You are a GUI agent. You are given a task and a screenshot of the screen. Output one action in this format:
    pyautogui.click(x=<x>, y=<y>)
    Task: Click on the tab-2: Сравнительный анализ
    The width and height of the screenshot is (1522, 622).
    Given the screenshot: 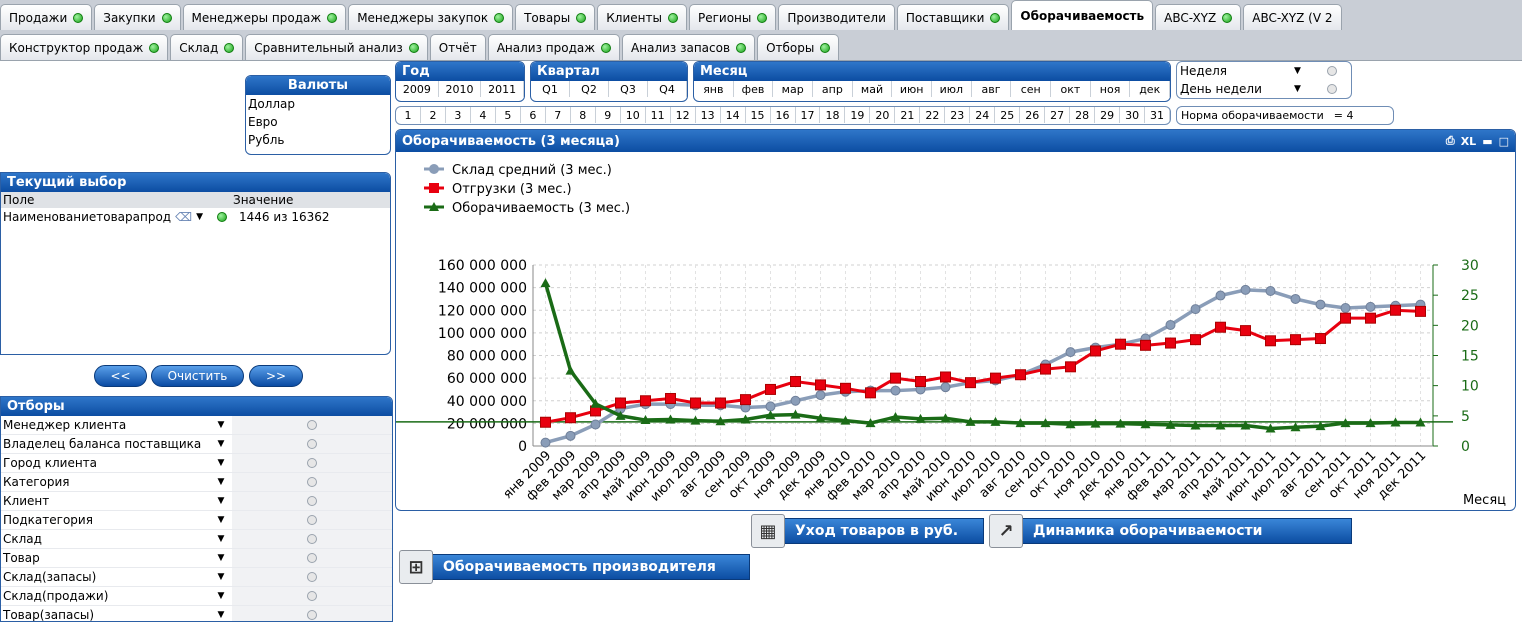 What is the action you would take?
    pyautogui.click(x=336, y=47)
    